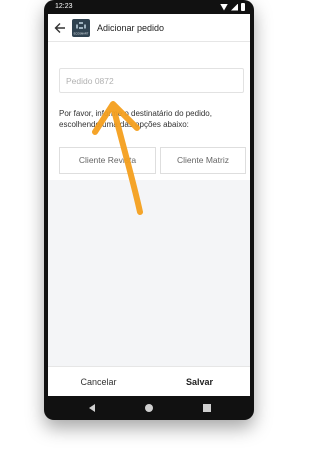 The image size is (320, 450). I want to click on client-matriz-button: Cliente Matriz, so click(203, 160).